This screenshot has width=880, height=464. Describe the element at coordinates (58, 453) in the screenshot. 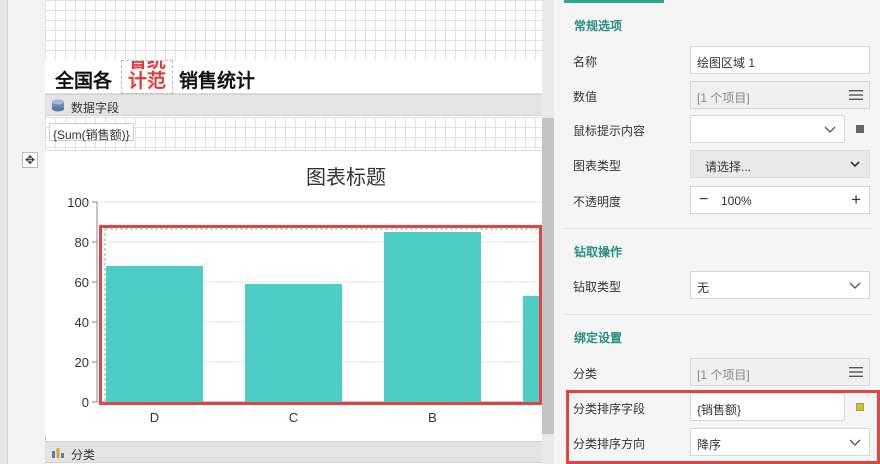

I see `bar-chart-icon` at that location.